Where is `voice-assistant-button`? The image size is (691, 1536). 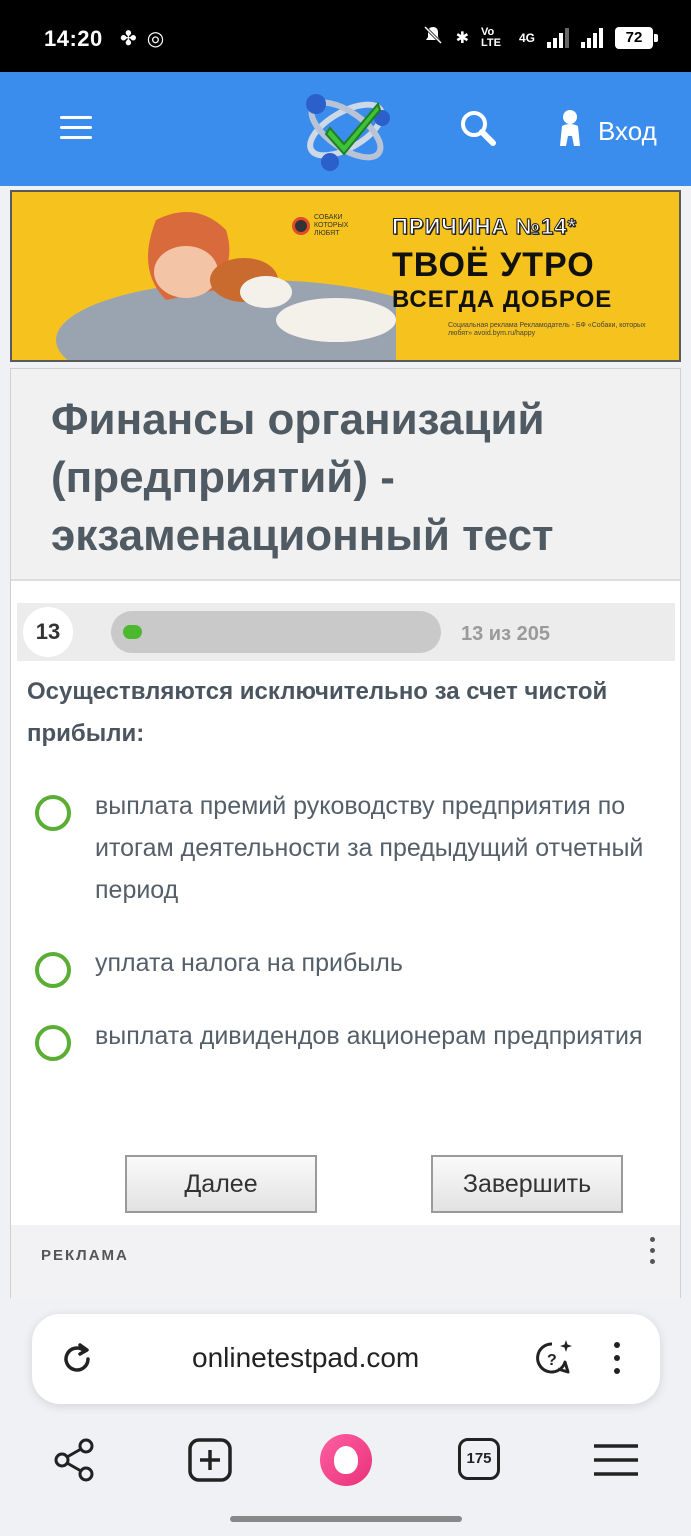 voice-assistant-button is located at coordinates (346, 1460).